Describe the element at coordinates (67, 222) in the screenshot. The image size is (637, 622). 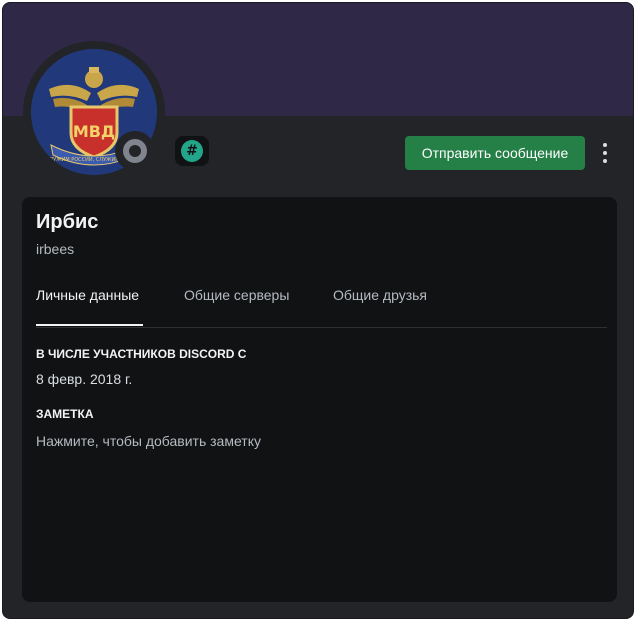
I see `display-name: Ирбис` at that location.